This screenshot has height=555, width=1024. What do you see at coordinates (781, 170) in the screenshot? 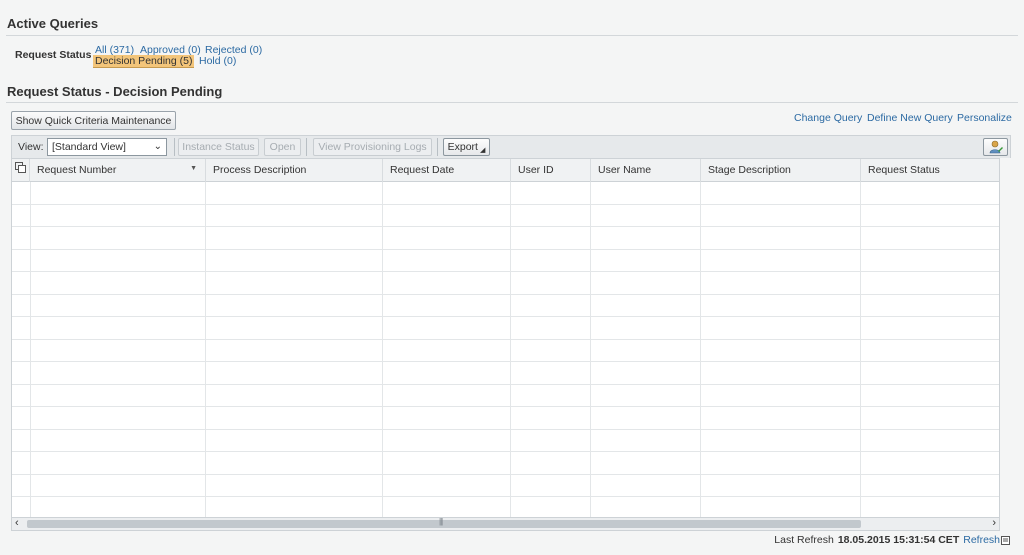
I see `column-header-stage-description: Stage Description` at bounding box center [781, 170].